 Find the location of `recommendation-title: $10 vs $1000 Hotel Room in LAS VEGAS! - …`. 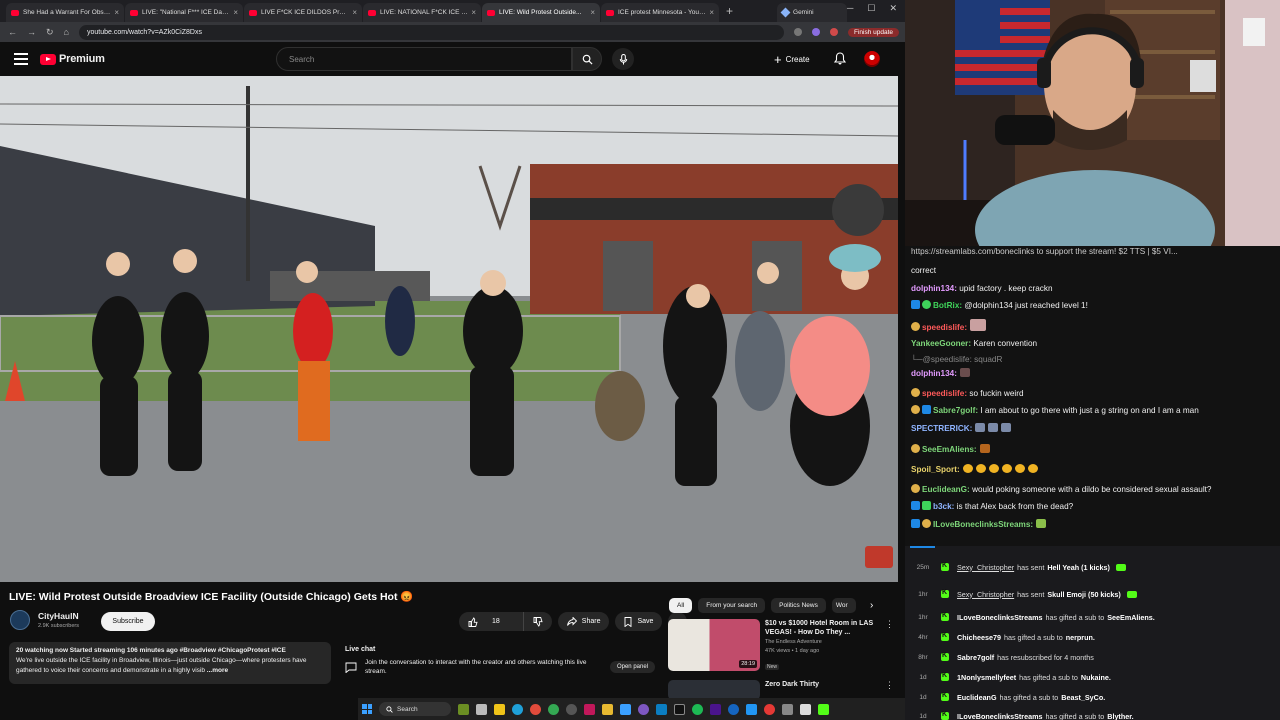

recommendation-title: $10 vs $1000 Hotel Room in LAS VEGAS! - … is located at coordinates (831, 628).